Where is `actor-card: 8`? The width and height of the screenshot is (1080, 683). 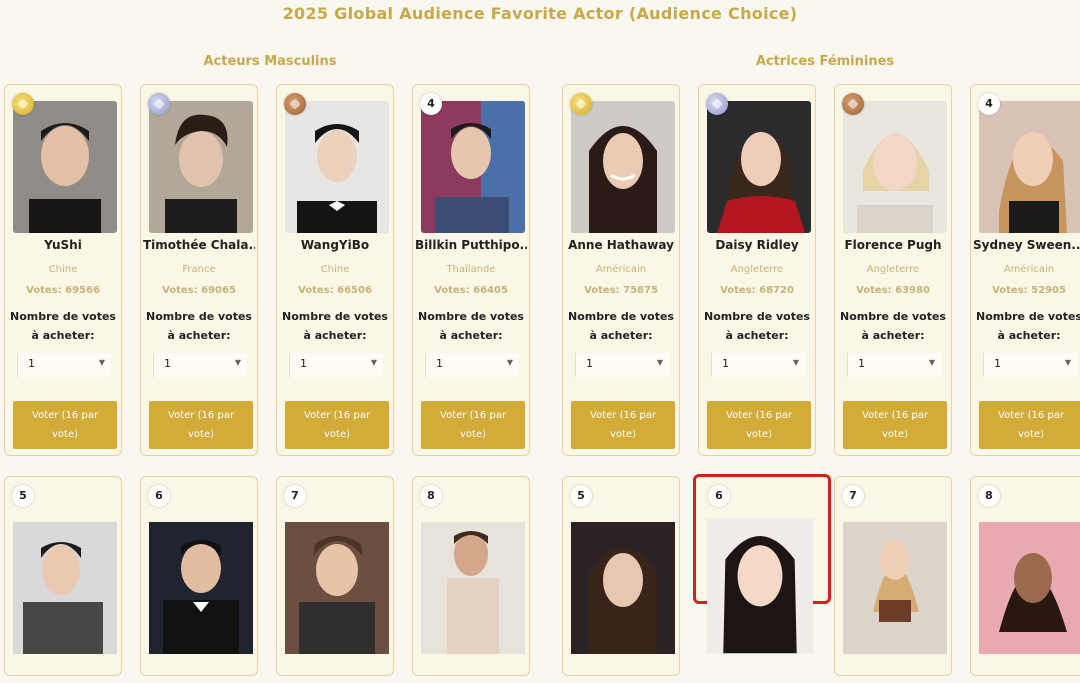
actor-card: 8 is located at coordinates (471, 576).